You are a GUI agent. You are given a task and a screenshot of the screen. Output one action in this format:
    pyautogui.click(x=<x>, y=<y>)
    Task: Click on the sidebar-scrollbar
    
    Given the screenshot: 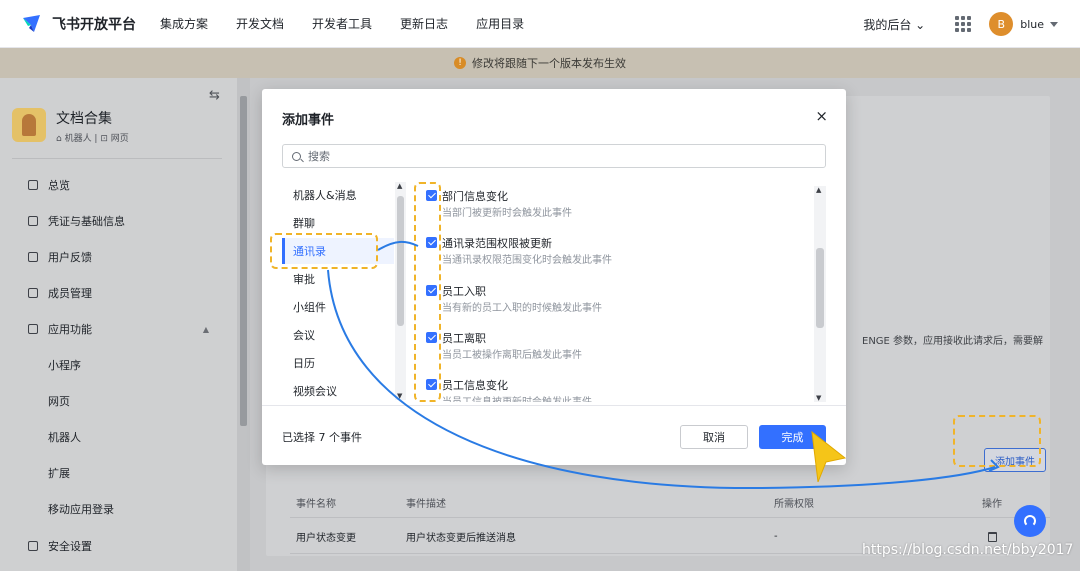 What is the action you would take?
    pyautogui.click(x=243, y=324)
    